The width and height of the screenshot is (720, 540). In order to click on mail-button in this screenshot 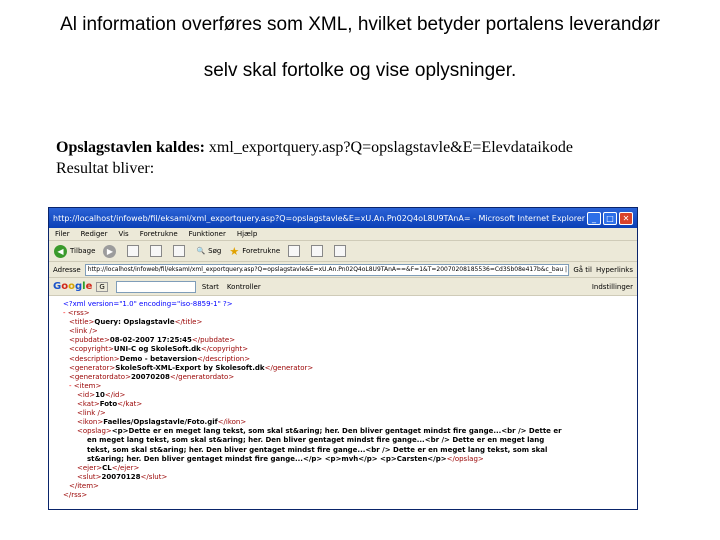, I will do `click(318, 251)`.